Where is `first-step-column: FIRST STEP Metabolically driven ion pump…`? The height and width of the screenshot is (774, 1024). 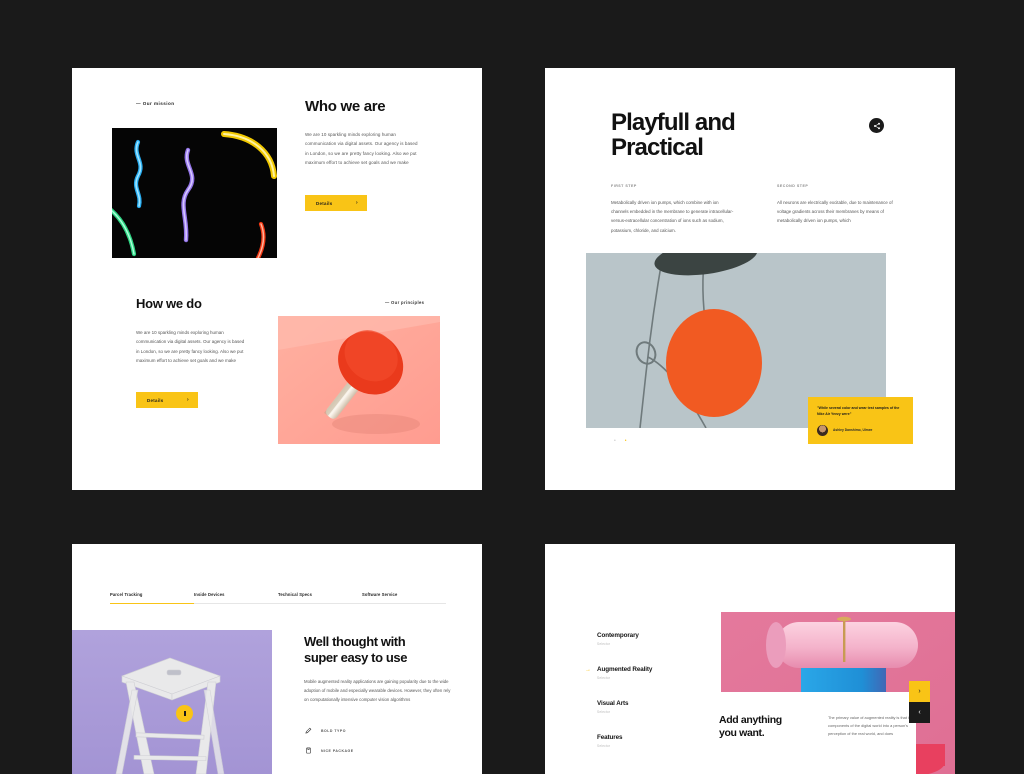
first-step-column: FIRST STEP Metabolically driven ion pump… is located at coordinates (673, 209).